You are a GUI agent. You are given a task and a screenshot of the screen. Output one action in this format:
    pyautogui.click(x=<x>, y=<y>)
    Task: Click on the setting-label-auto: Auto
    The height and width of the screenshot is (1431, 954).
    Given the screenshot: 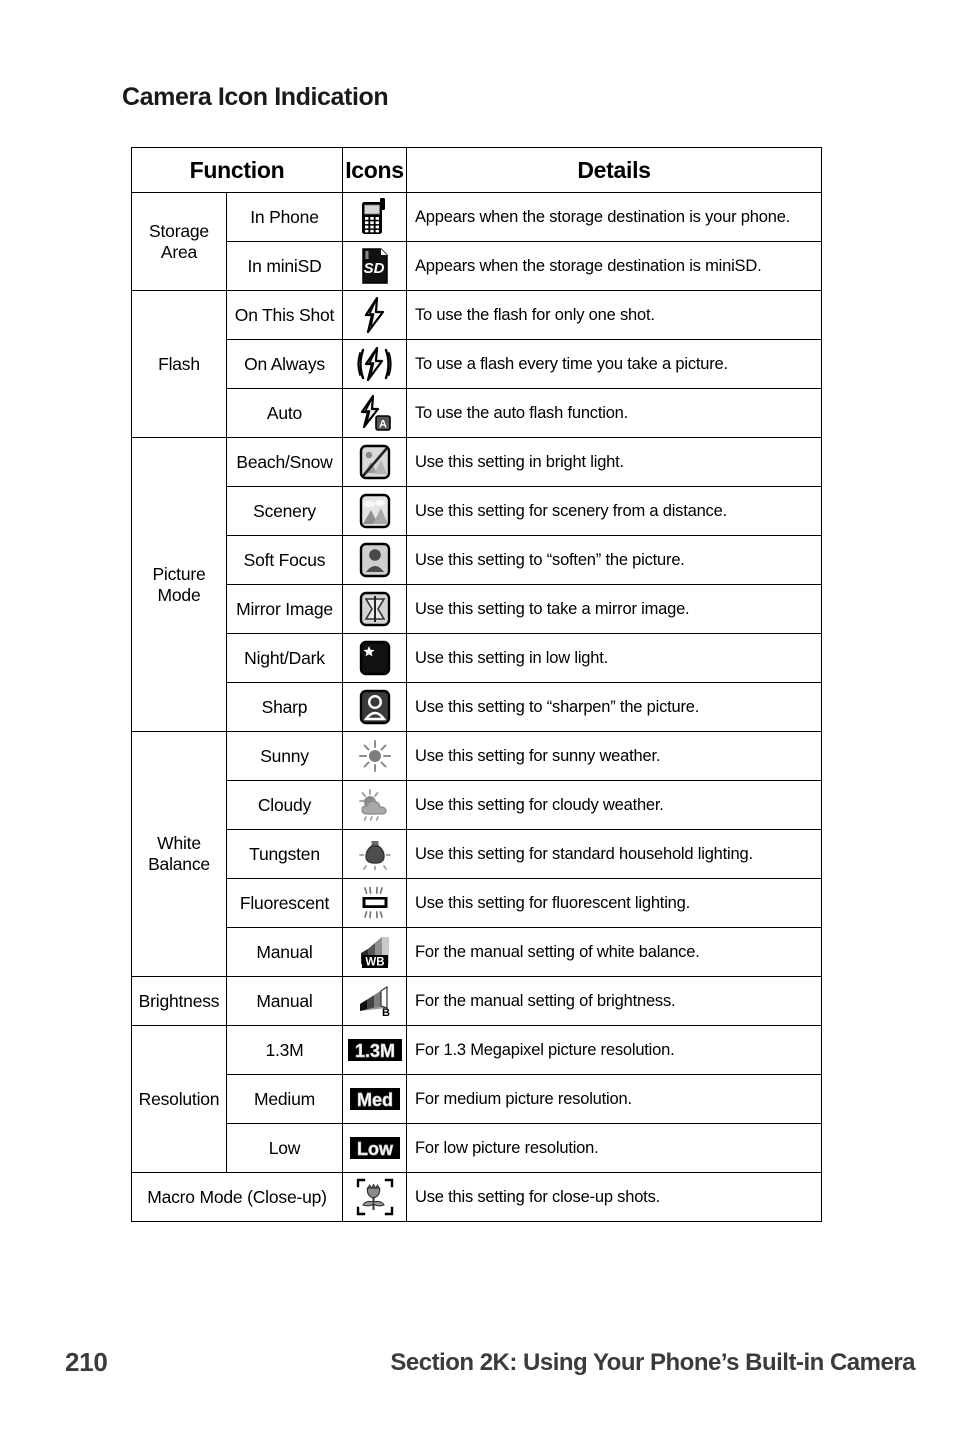 What is the action you would take?
    pyautogui.click(x=284, y=413)
    